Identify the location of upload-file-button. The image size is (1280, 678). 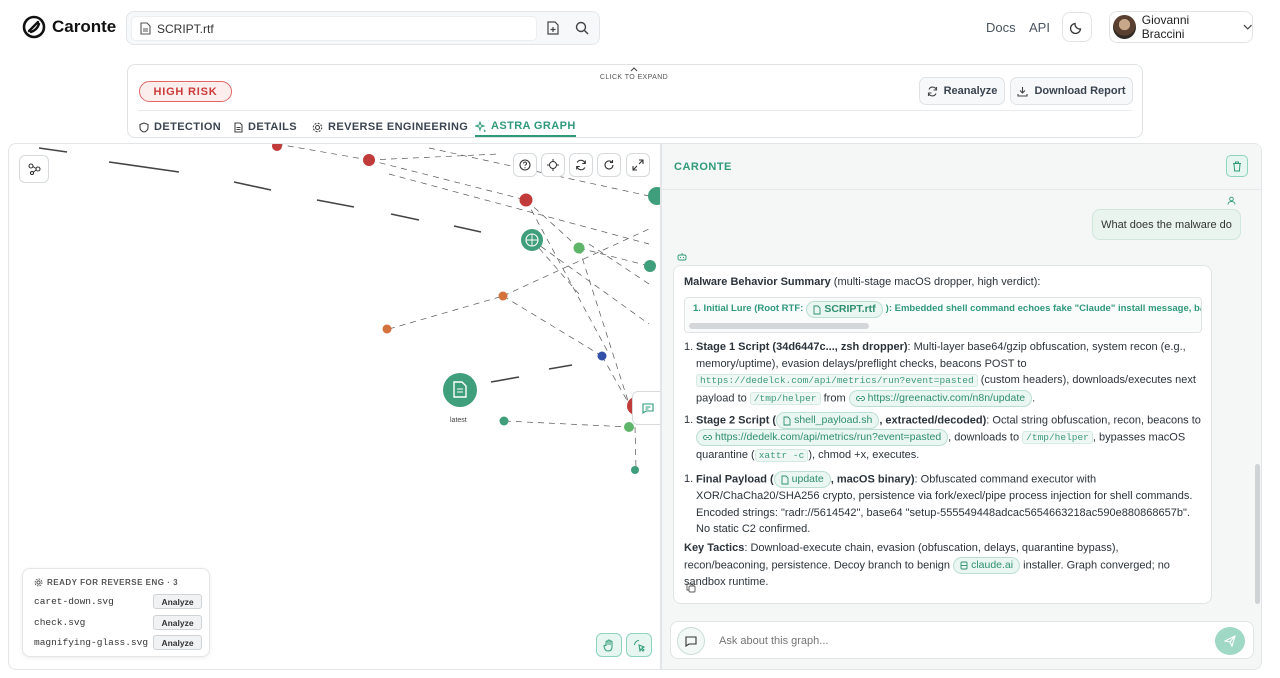
(553, 28).